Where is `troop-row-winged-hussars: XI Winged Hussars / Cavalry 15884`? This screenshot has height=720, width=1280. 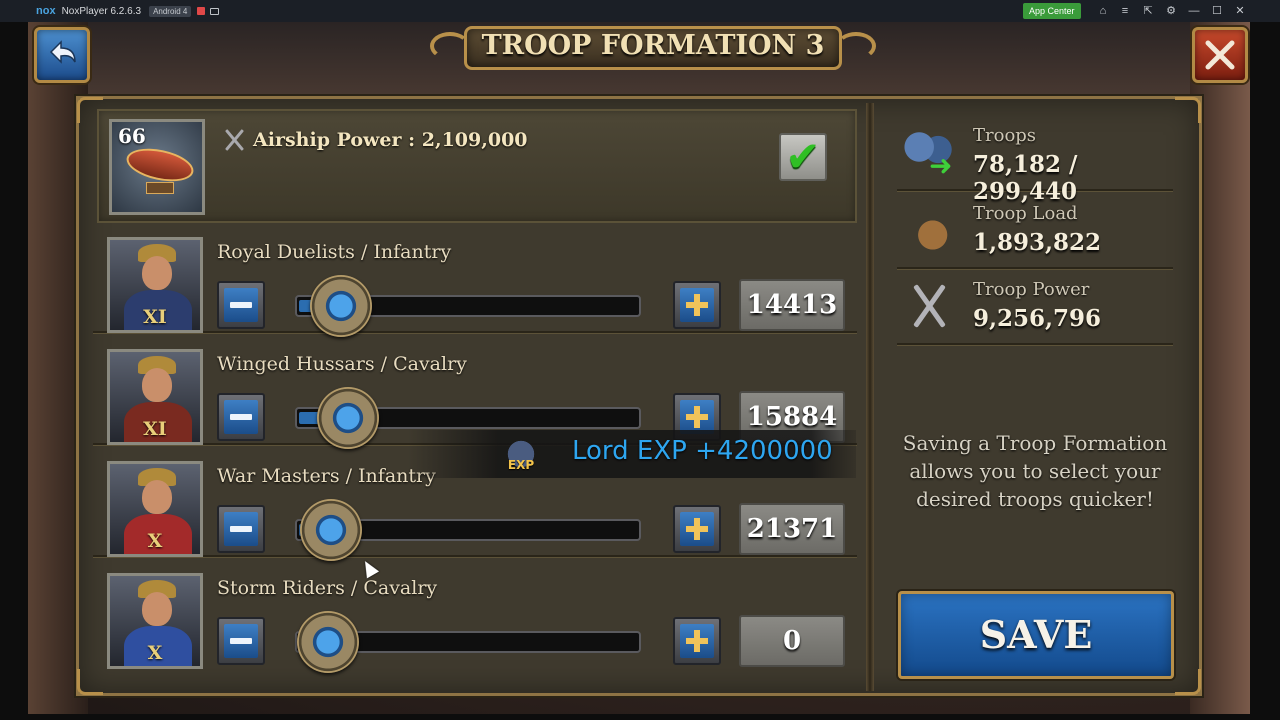 troop-row-winged-hussars: XI Winged Hussars / Cavalry 15884 is located at coordinates (475, 393).